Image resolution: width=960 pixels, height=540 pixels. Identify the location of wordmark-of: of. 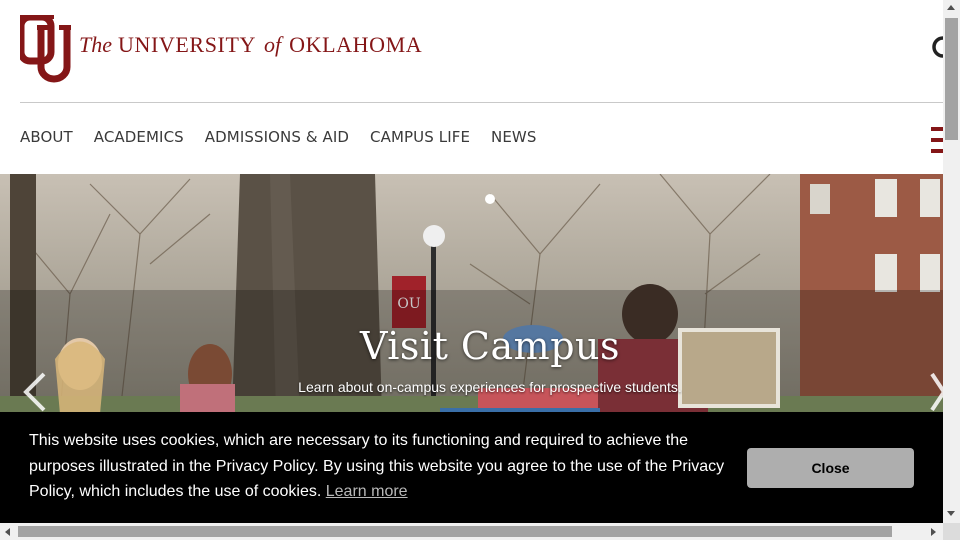
(273, 44).